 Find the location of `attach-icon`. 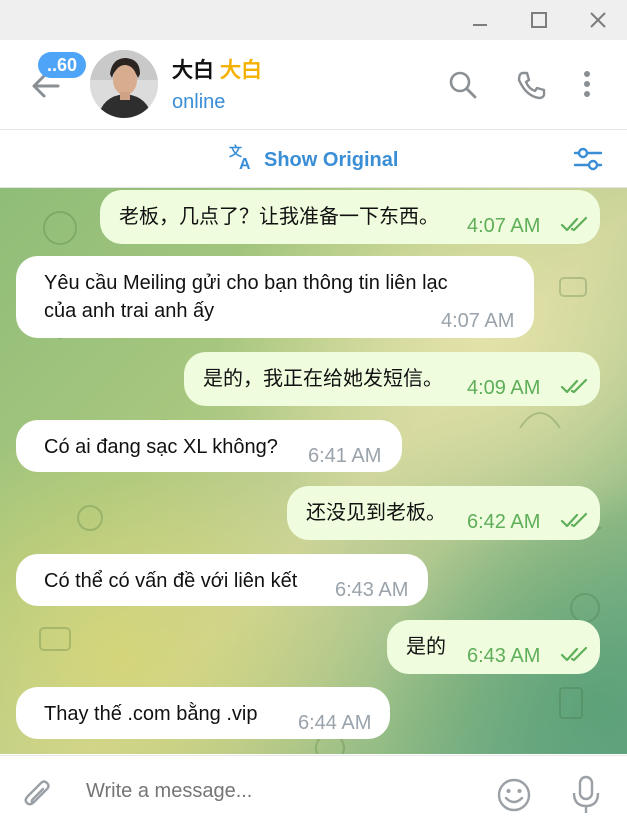

attach-icon is located at coordinates (39, 795).